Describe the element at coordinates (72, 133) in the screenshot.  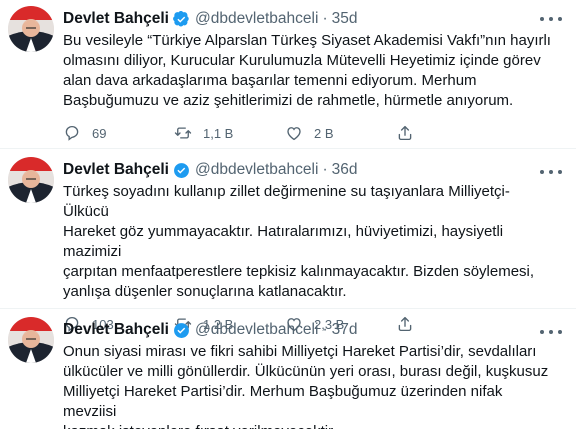
I see `reply-icon` at that location.